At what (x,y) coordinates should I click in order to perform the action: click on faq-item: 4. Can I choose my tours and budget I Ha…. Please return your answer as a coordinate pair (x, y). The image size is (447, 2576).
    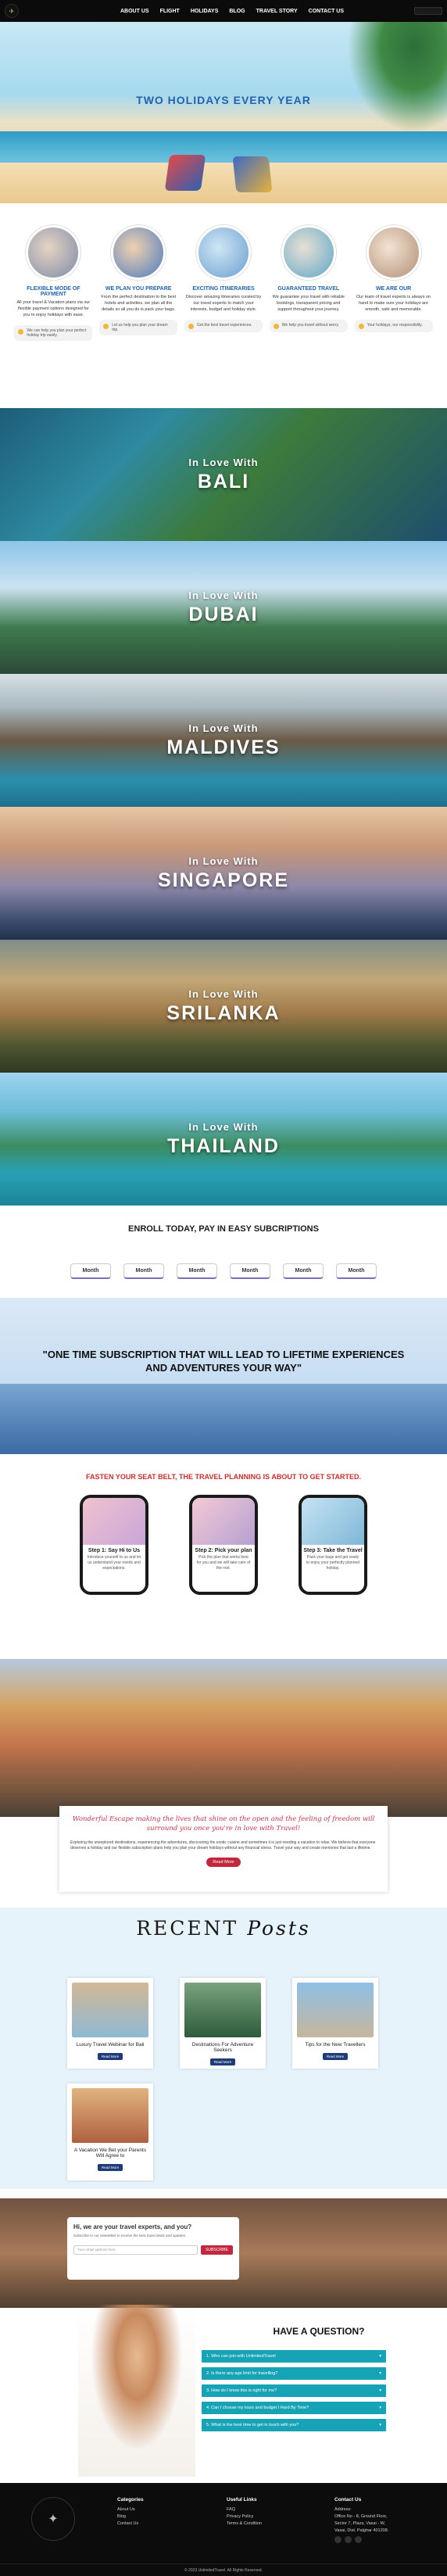
    Looking at the image, I should click on (294, 2408).